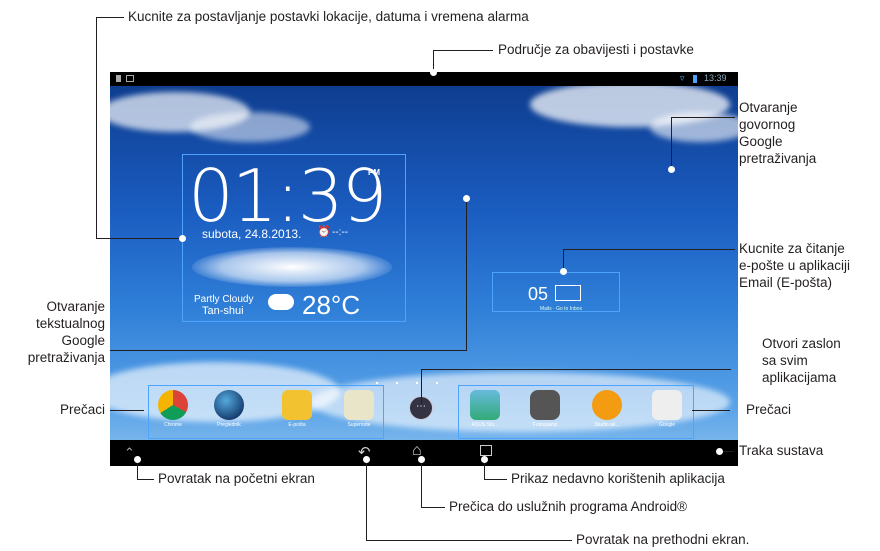 The width and height of the screenshot is (880, 551). What do you see at coordinates (667, 405) in the screenshot?
I see `google-folder-icon` at bounding box center [667, 405].